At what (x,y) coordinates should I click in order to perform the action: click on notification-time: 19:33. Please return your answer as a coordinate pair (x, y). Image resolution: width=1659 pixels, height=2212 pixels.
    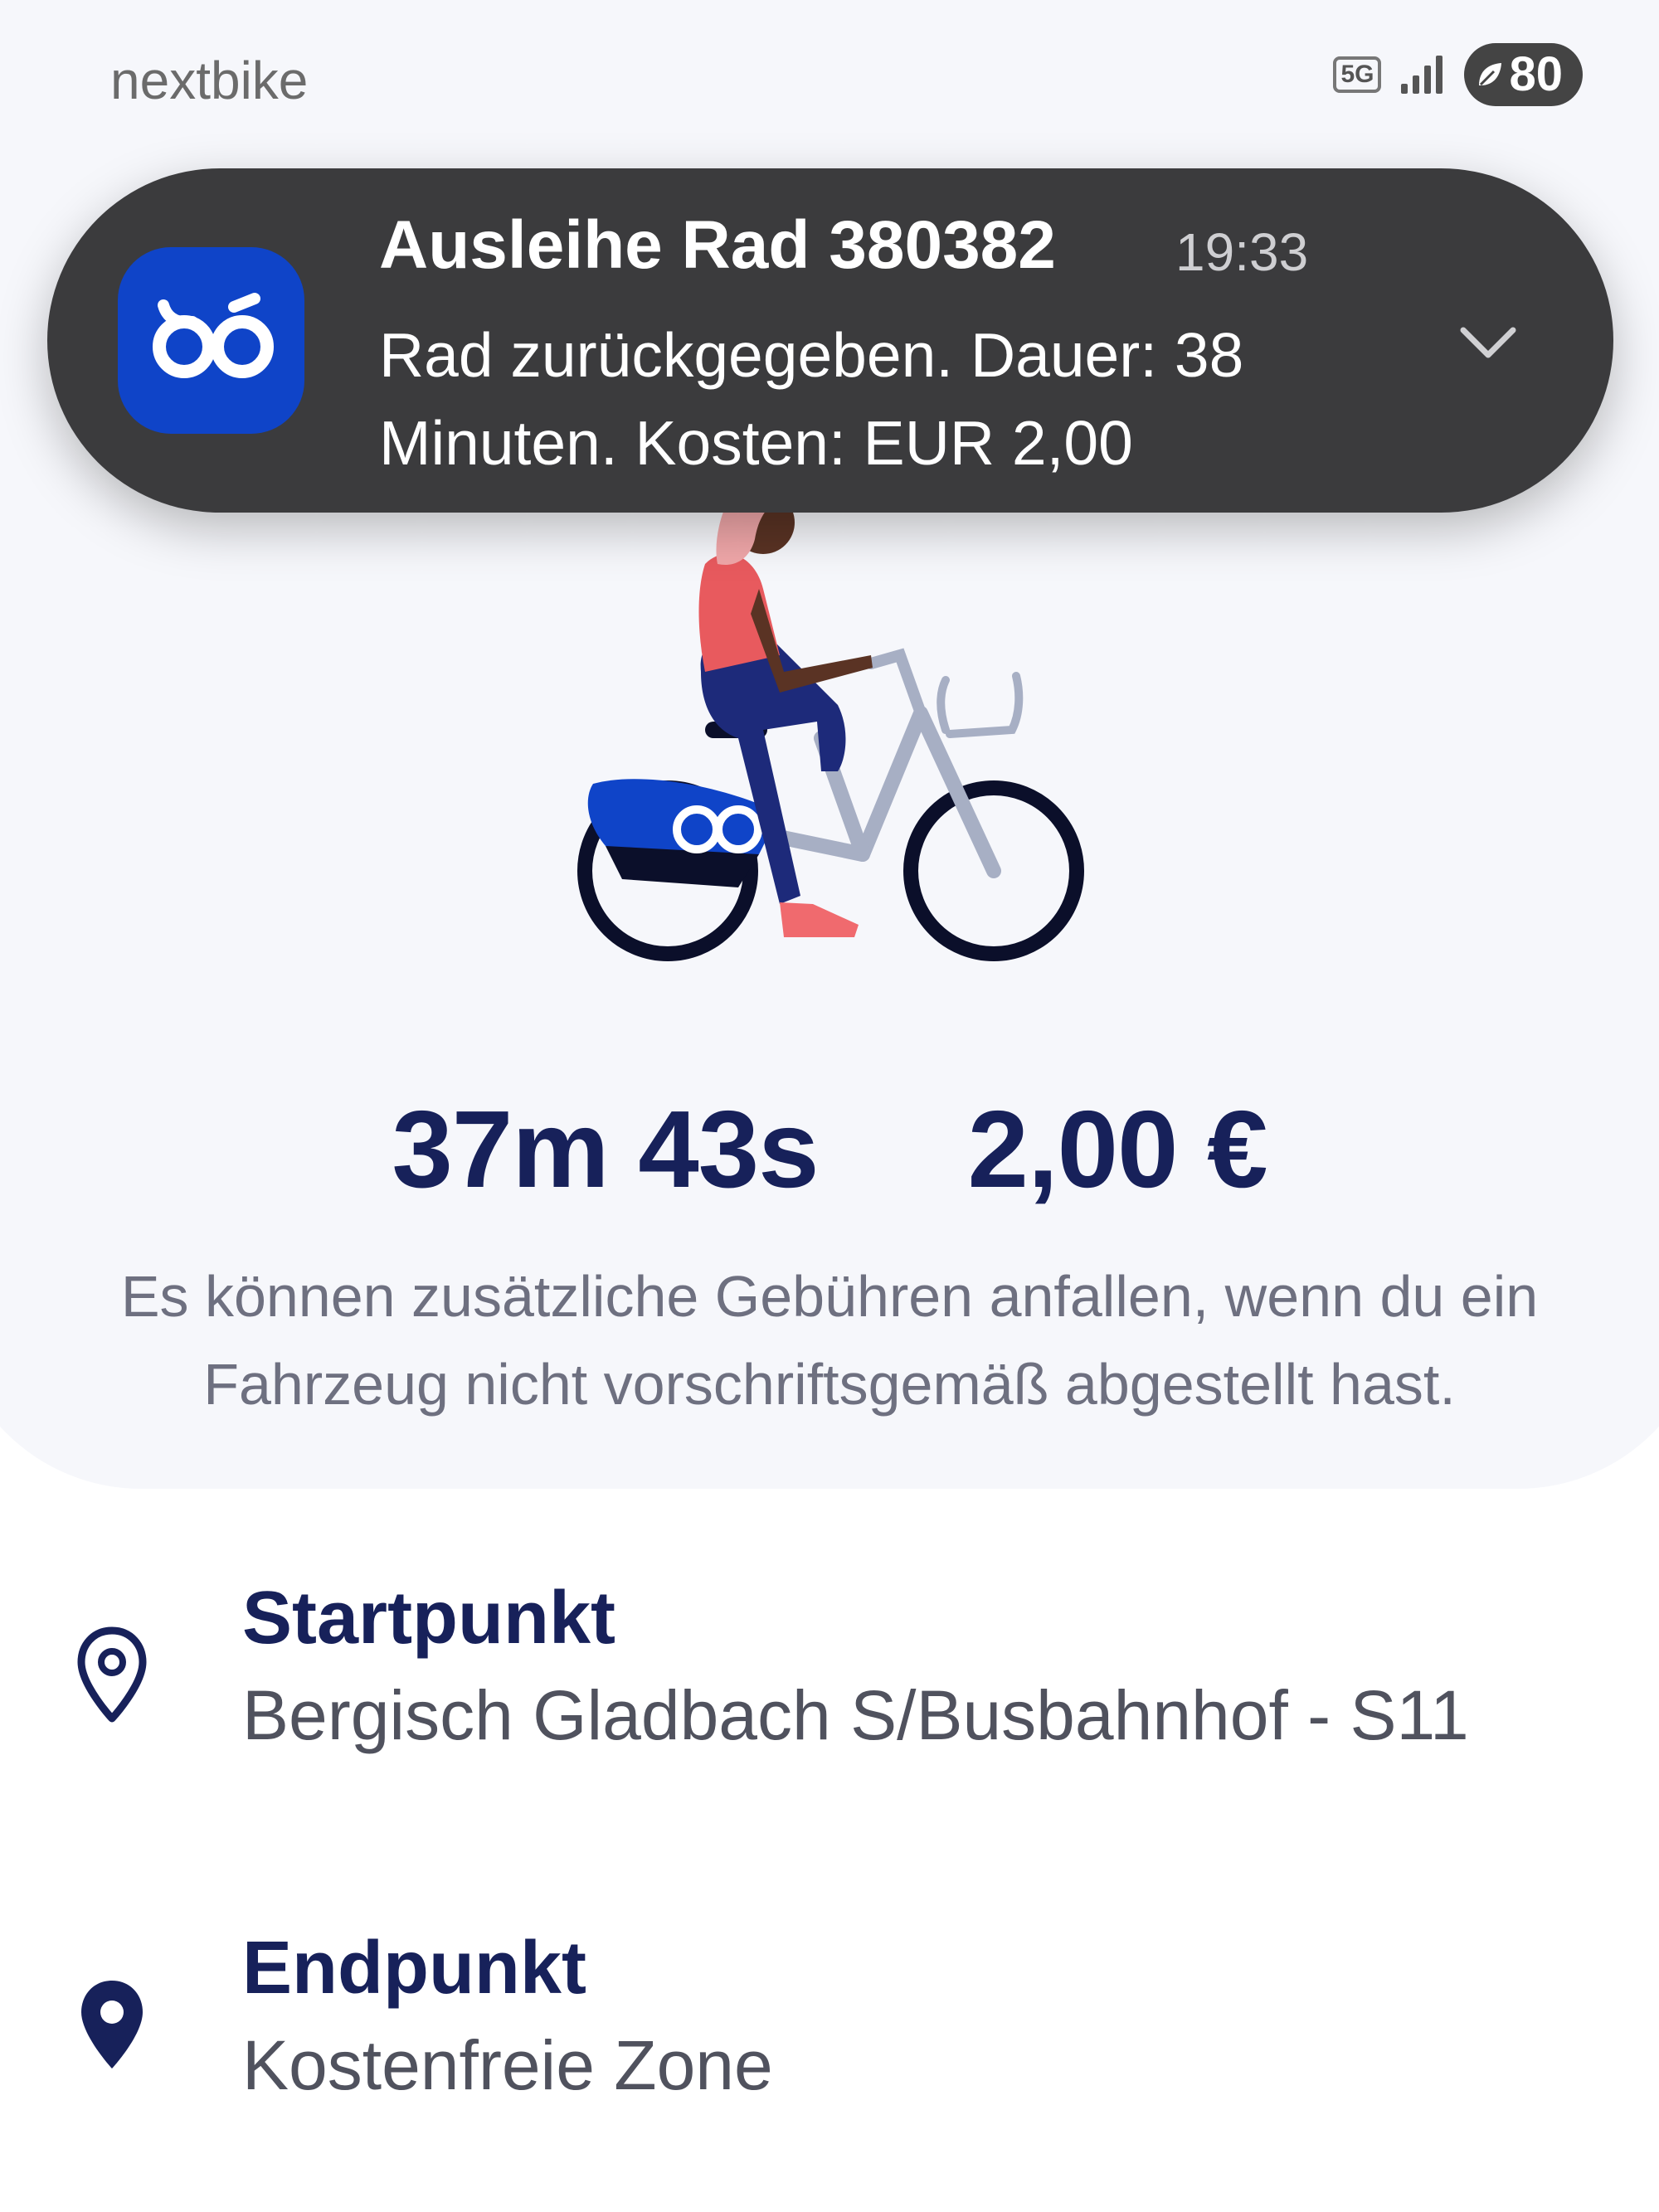
    Looking at the image, I should click on (1242, 252).